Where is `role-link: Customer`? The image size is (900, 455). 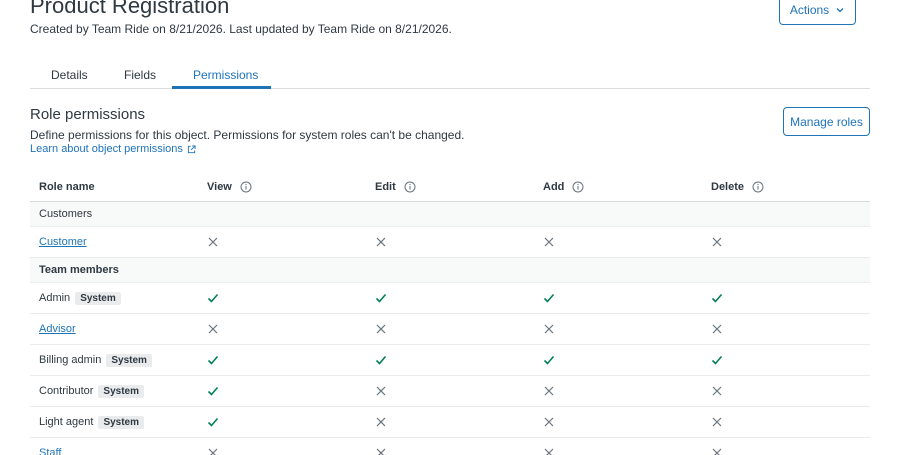 role-link: Customer is located at coordinates (63, 242).